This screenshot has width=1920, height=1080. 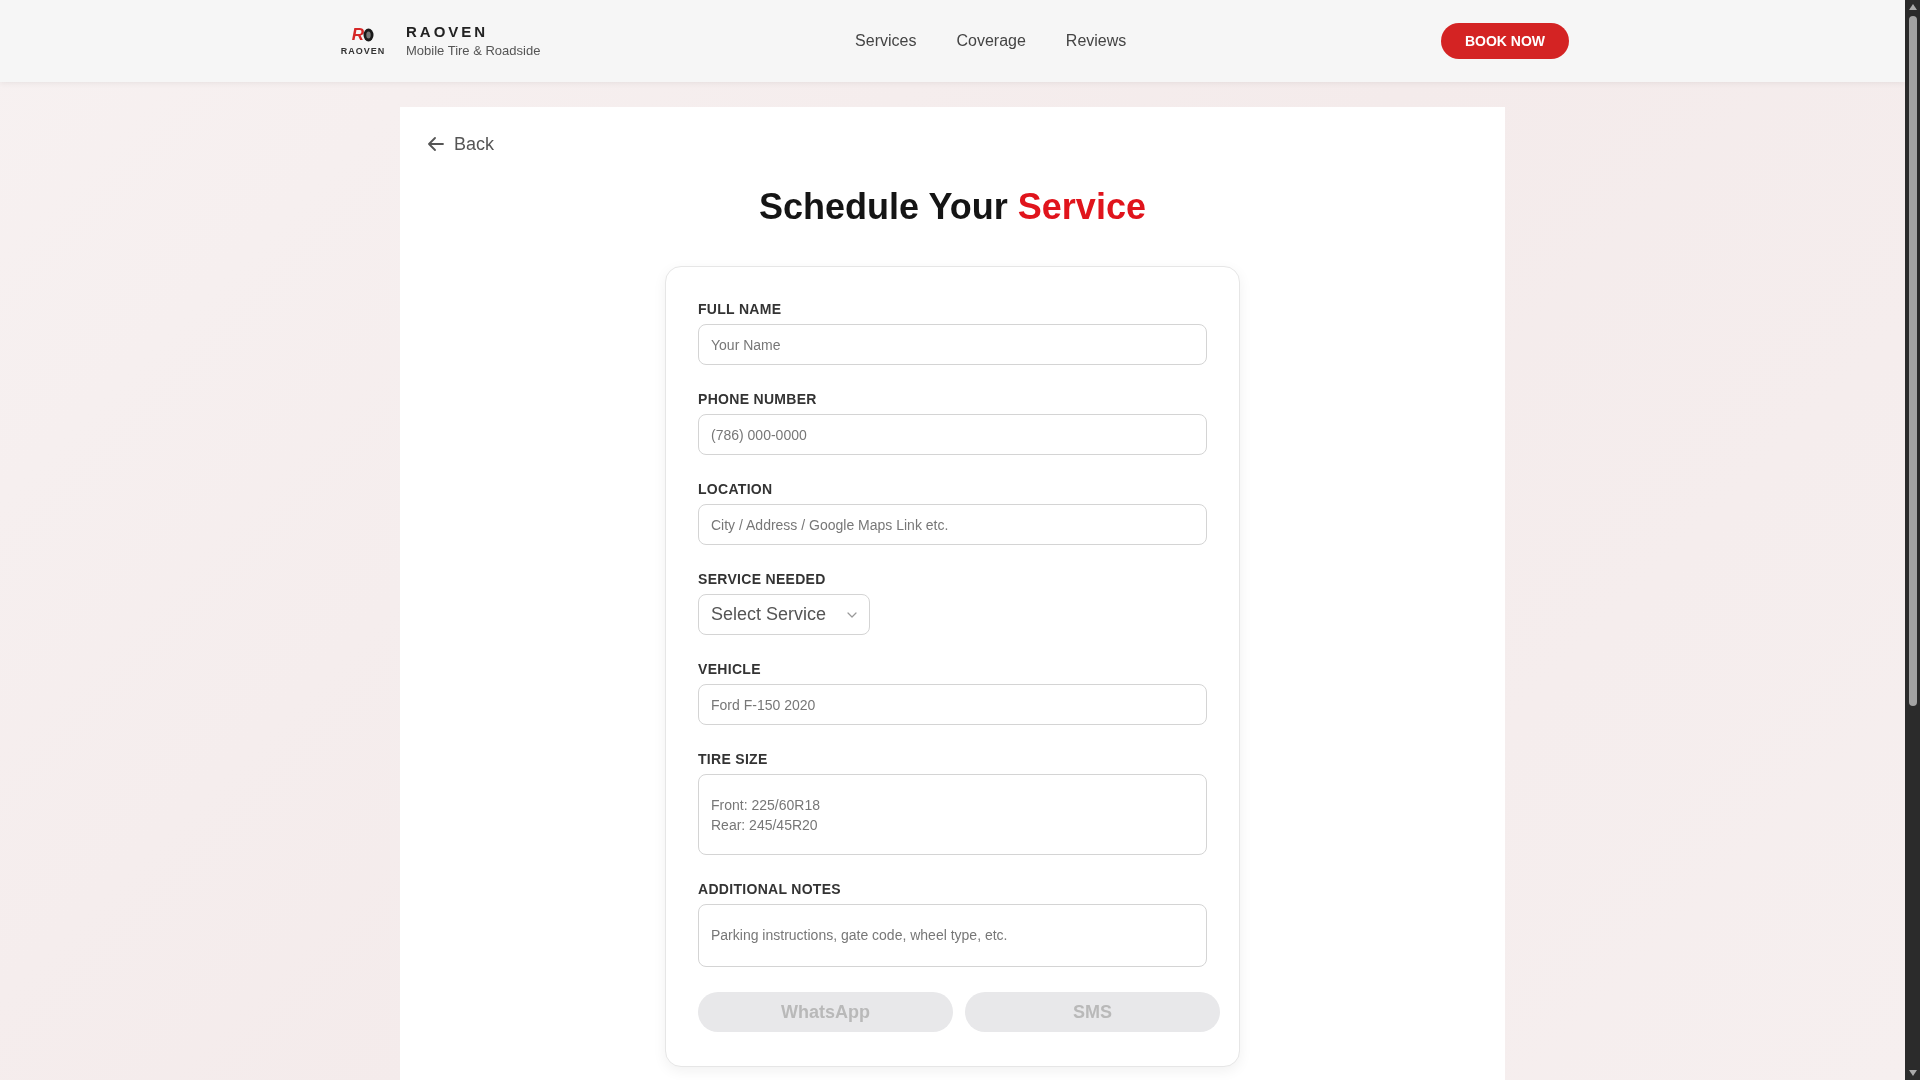 I want to click on field-label: PHONE NUMBER, so click(x=758, y=399).